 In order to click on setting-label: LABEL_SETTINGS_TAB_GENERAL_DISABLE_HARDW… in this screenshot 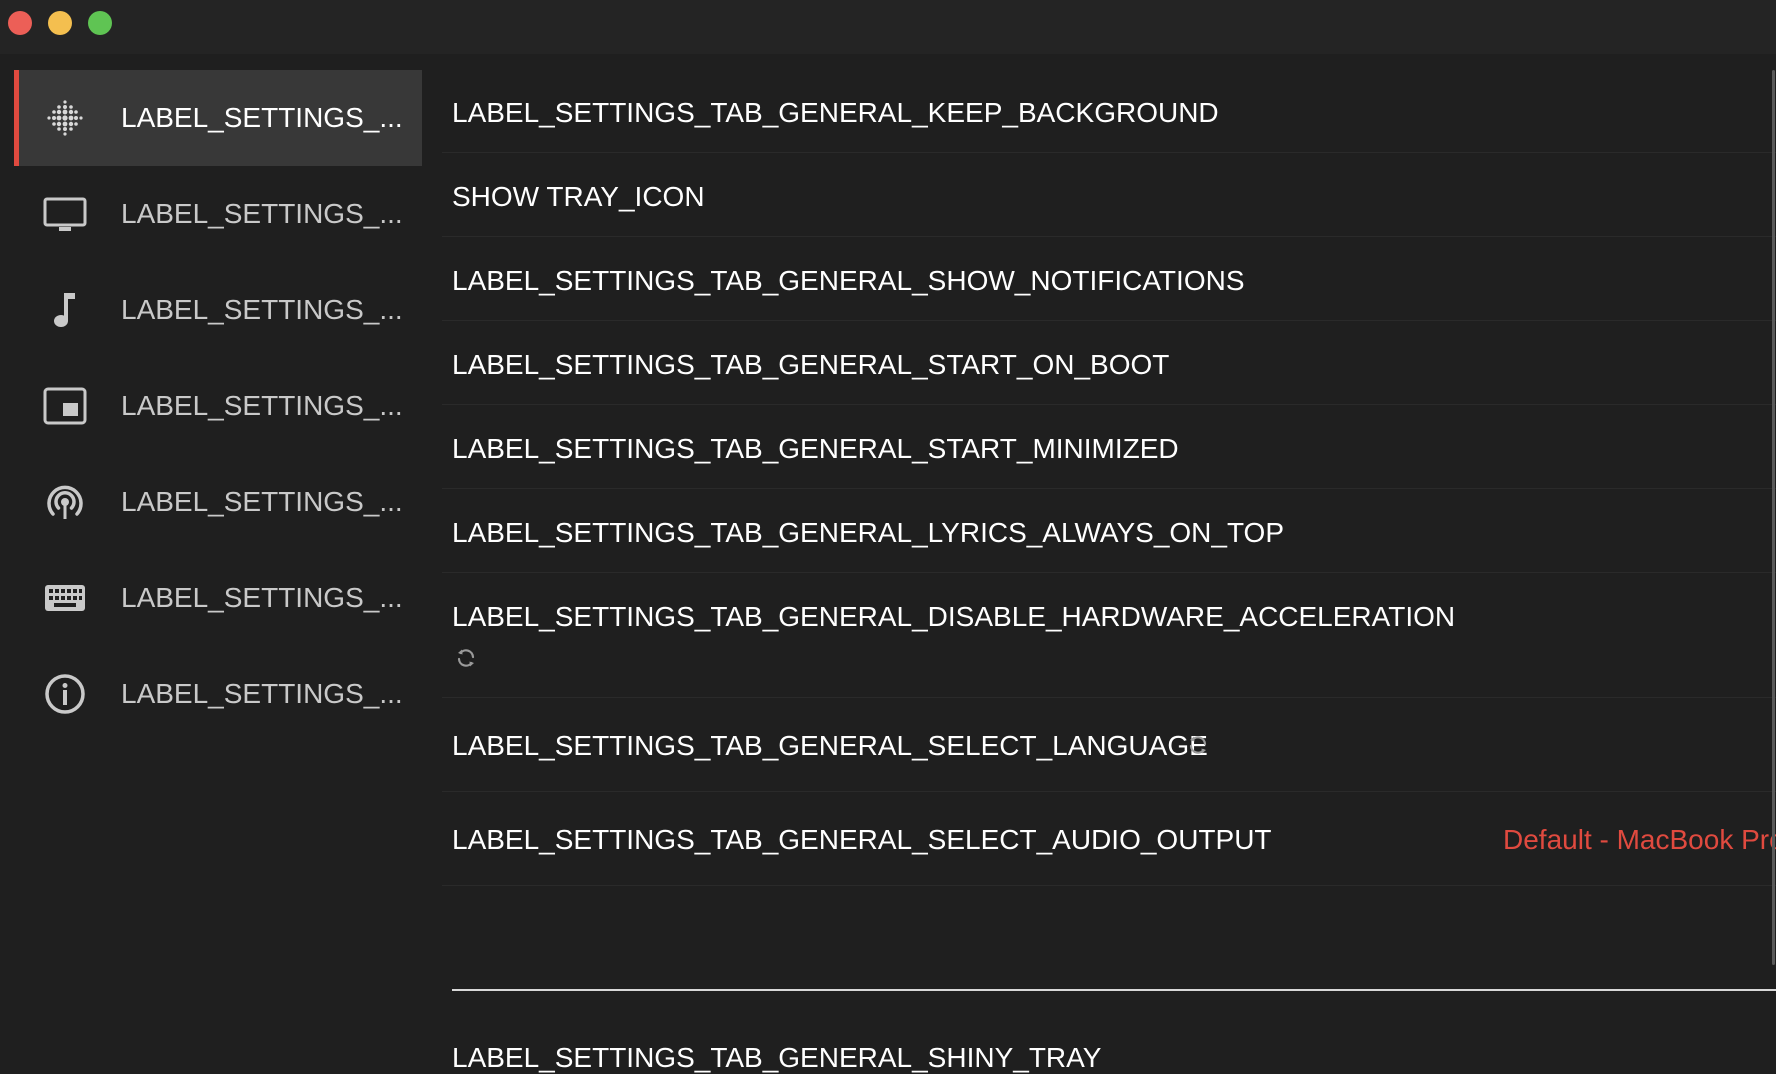, I will do `click(954, 616)`.